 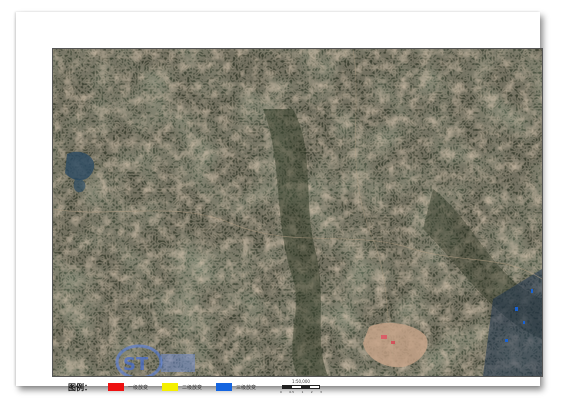 What do you see at coordinates (80, 387) in the screenshot?
I see `legend-title: 图例：` at bounding box center [80, 387].